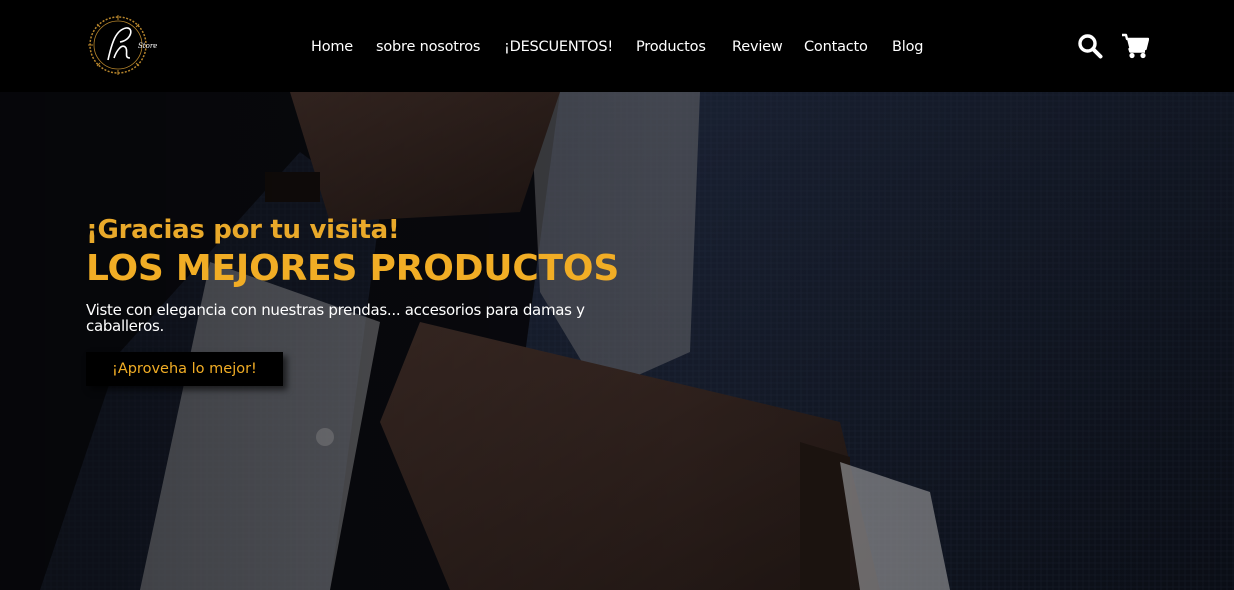 The height and width of the screenshot is (590, 1234). Describe the element at coordinates (147, 46) in the screenshot. I see `svg-text: Store` at that location.